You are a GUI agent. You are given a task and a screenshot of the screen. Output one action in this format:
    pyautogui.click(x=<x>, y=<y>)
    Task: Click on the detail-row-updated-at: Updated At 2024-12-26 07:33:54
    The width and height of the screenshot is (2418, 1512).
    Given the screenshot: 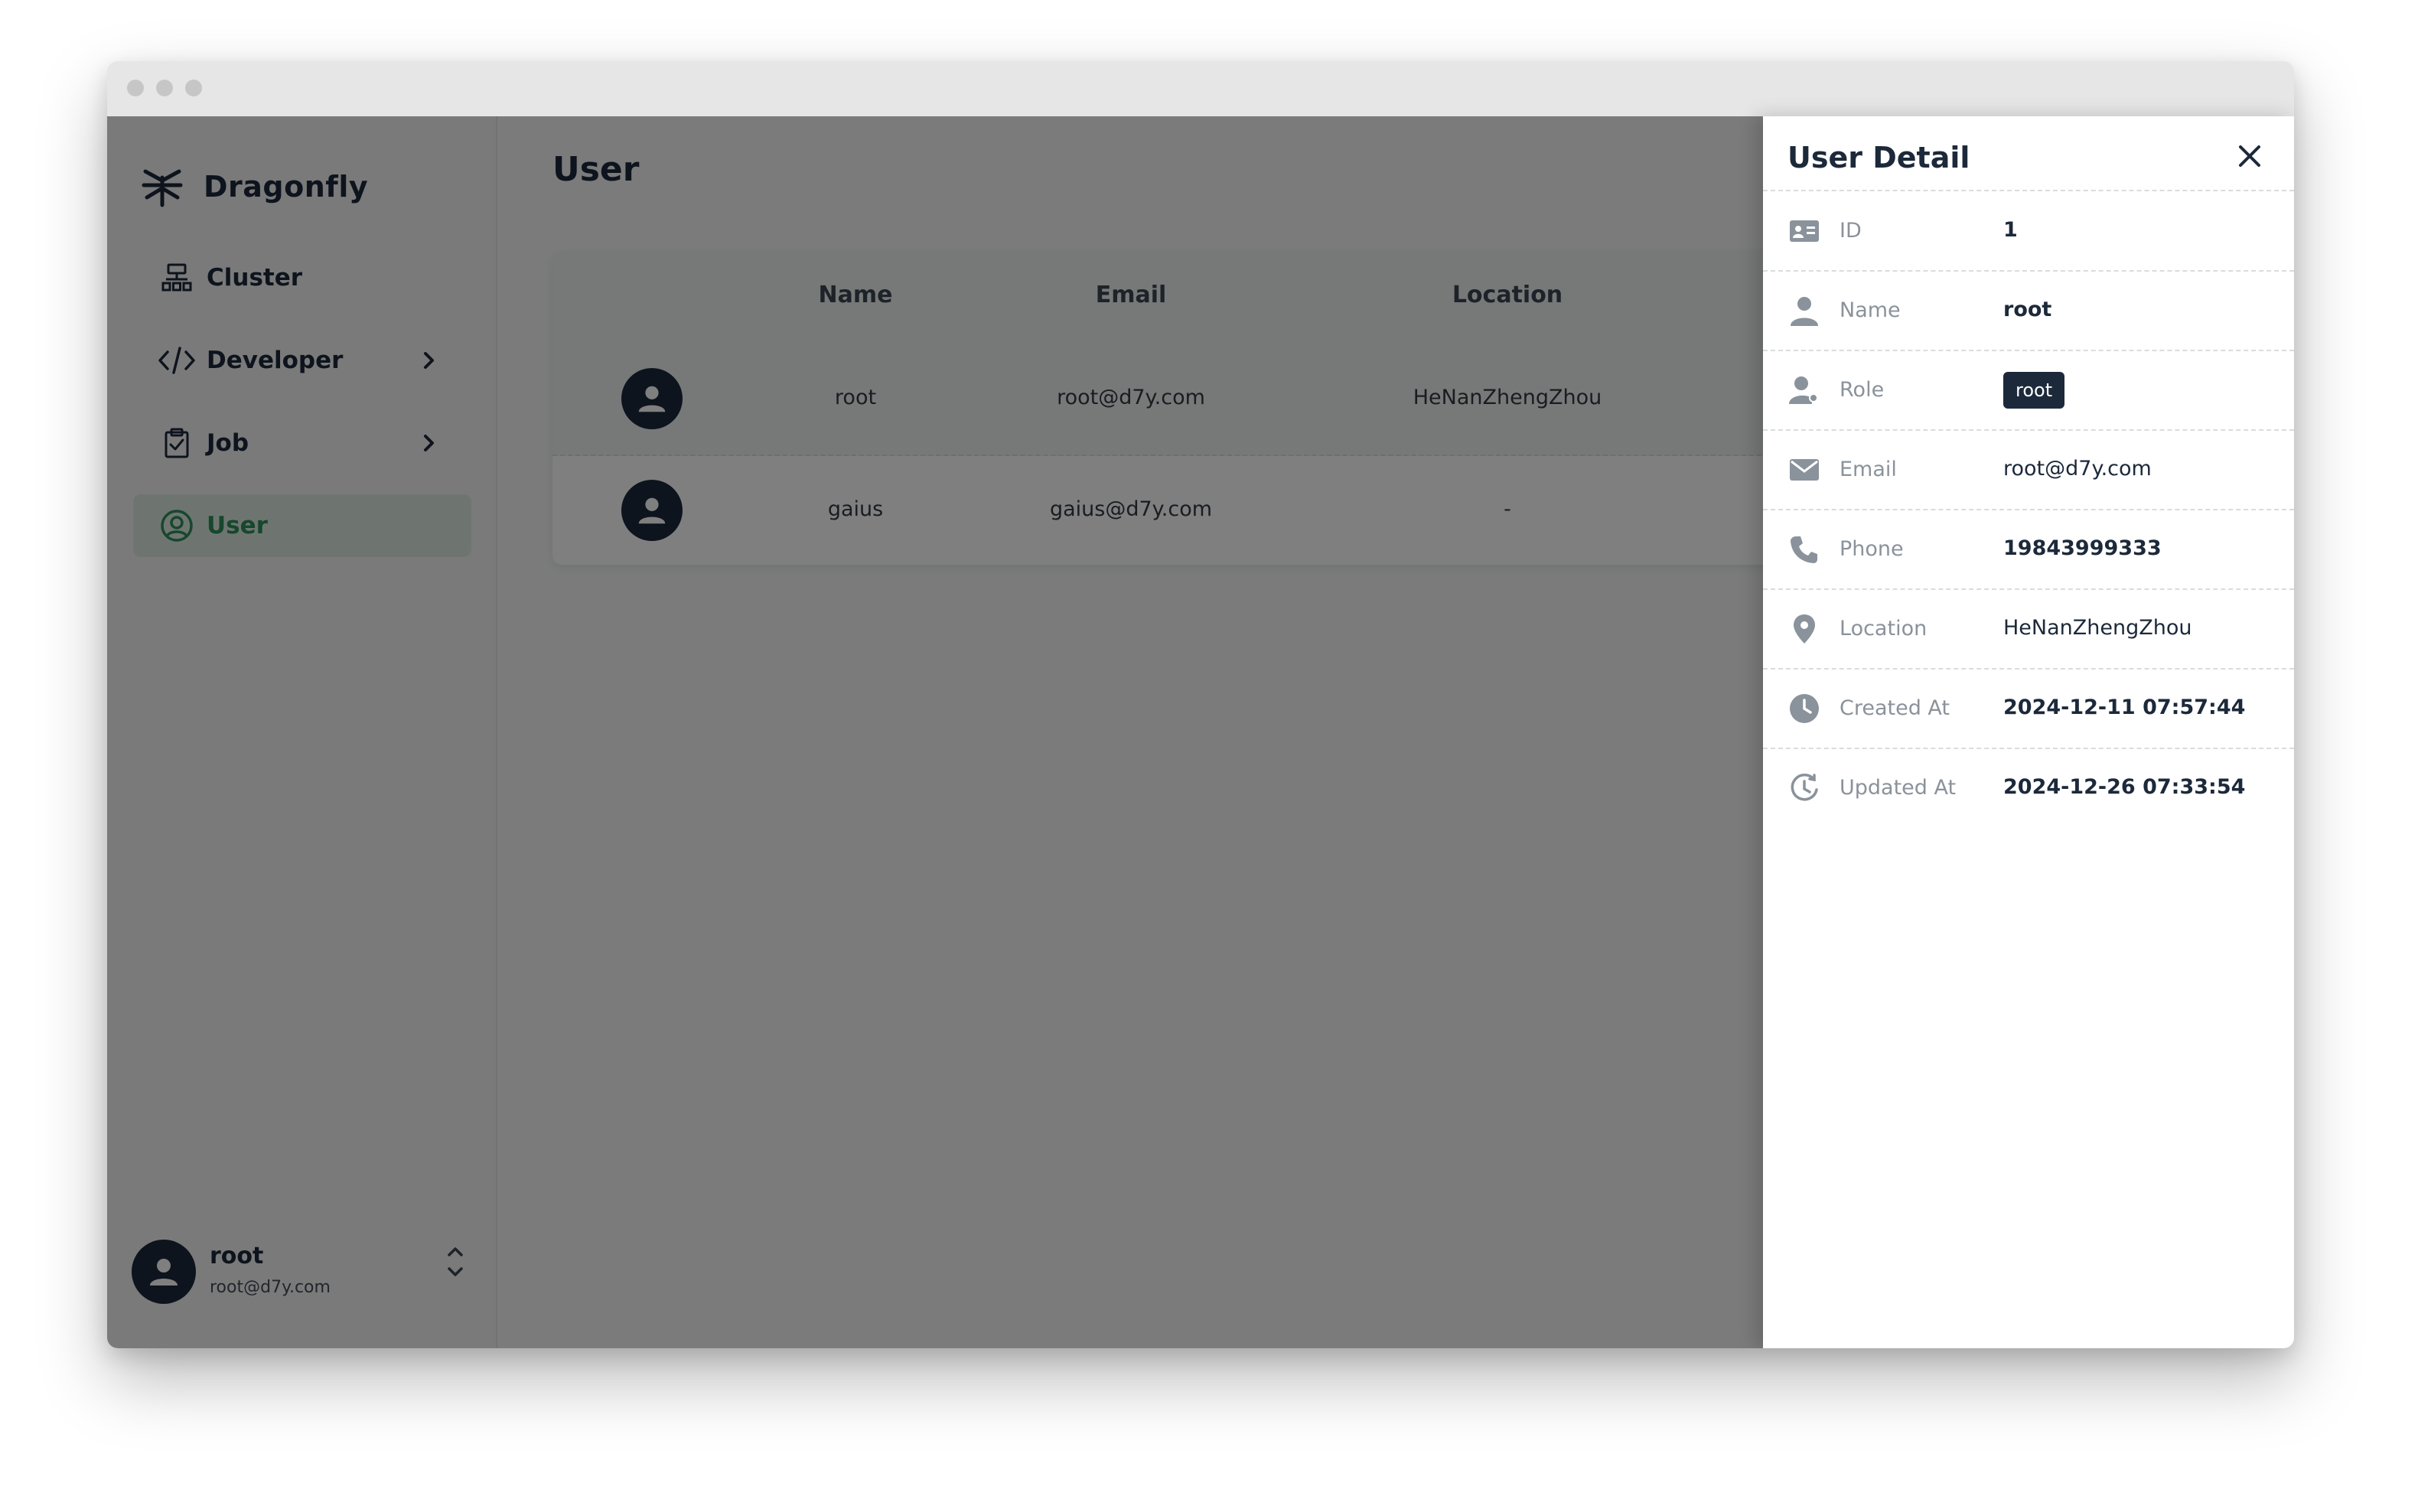 What is the action you would take?
    pyautogui.click(x=2028, y=788)
    